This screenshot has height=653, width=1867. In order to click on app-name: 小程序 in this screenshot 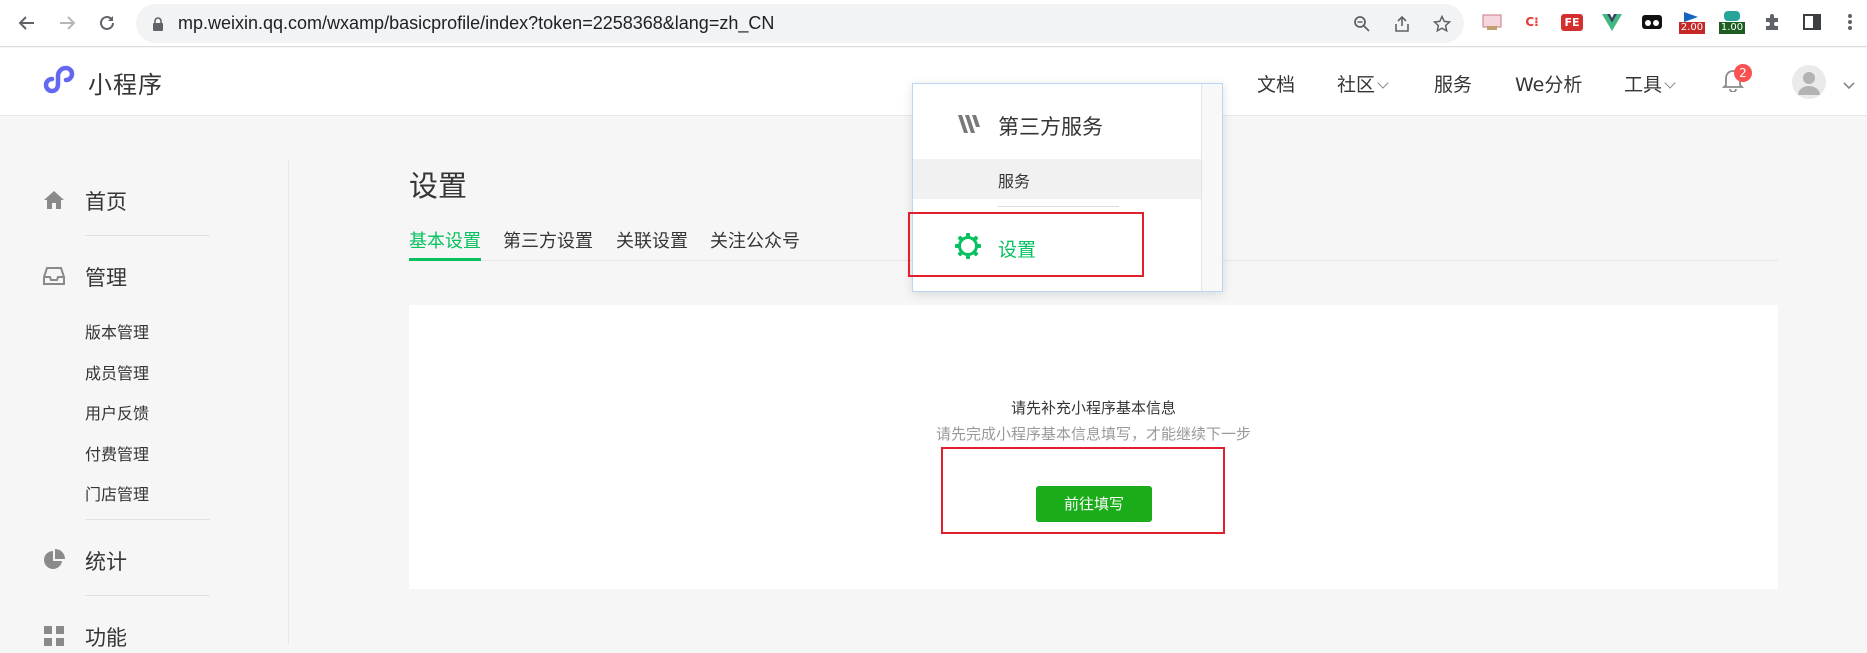, I will do `click(125, 82)`.